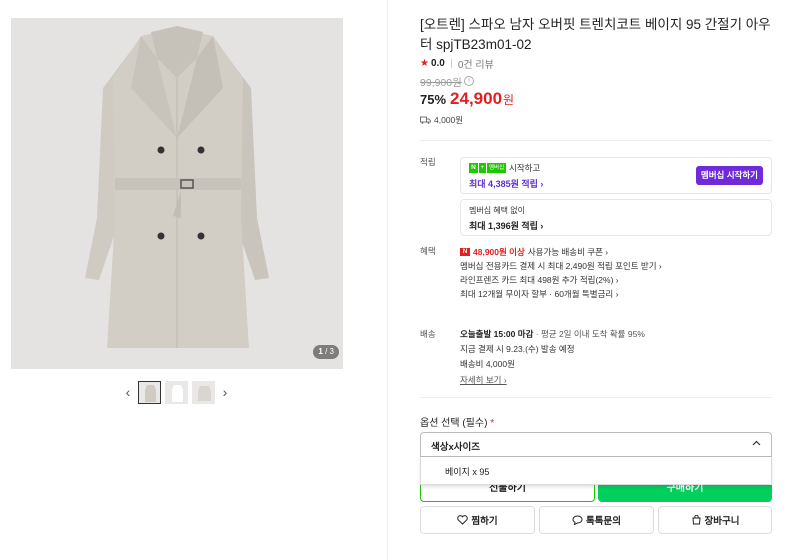  Describe the element at coordinates (465, 252) in the screenshot. I see `coupon-icon: N` at that location.